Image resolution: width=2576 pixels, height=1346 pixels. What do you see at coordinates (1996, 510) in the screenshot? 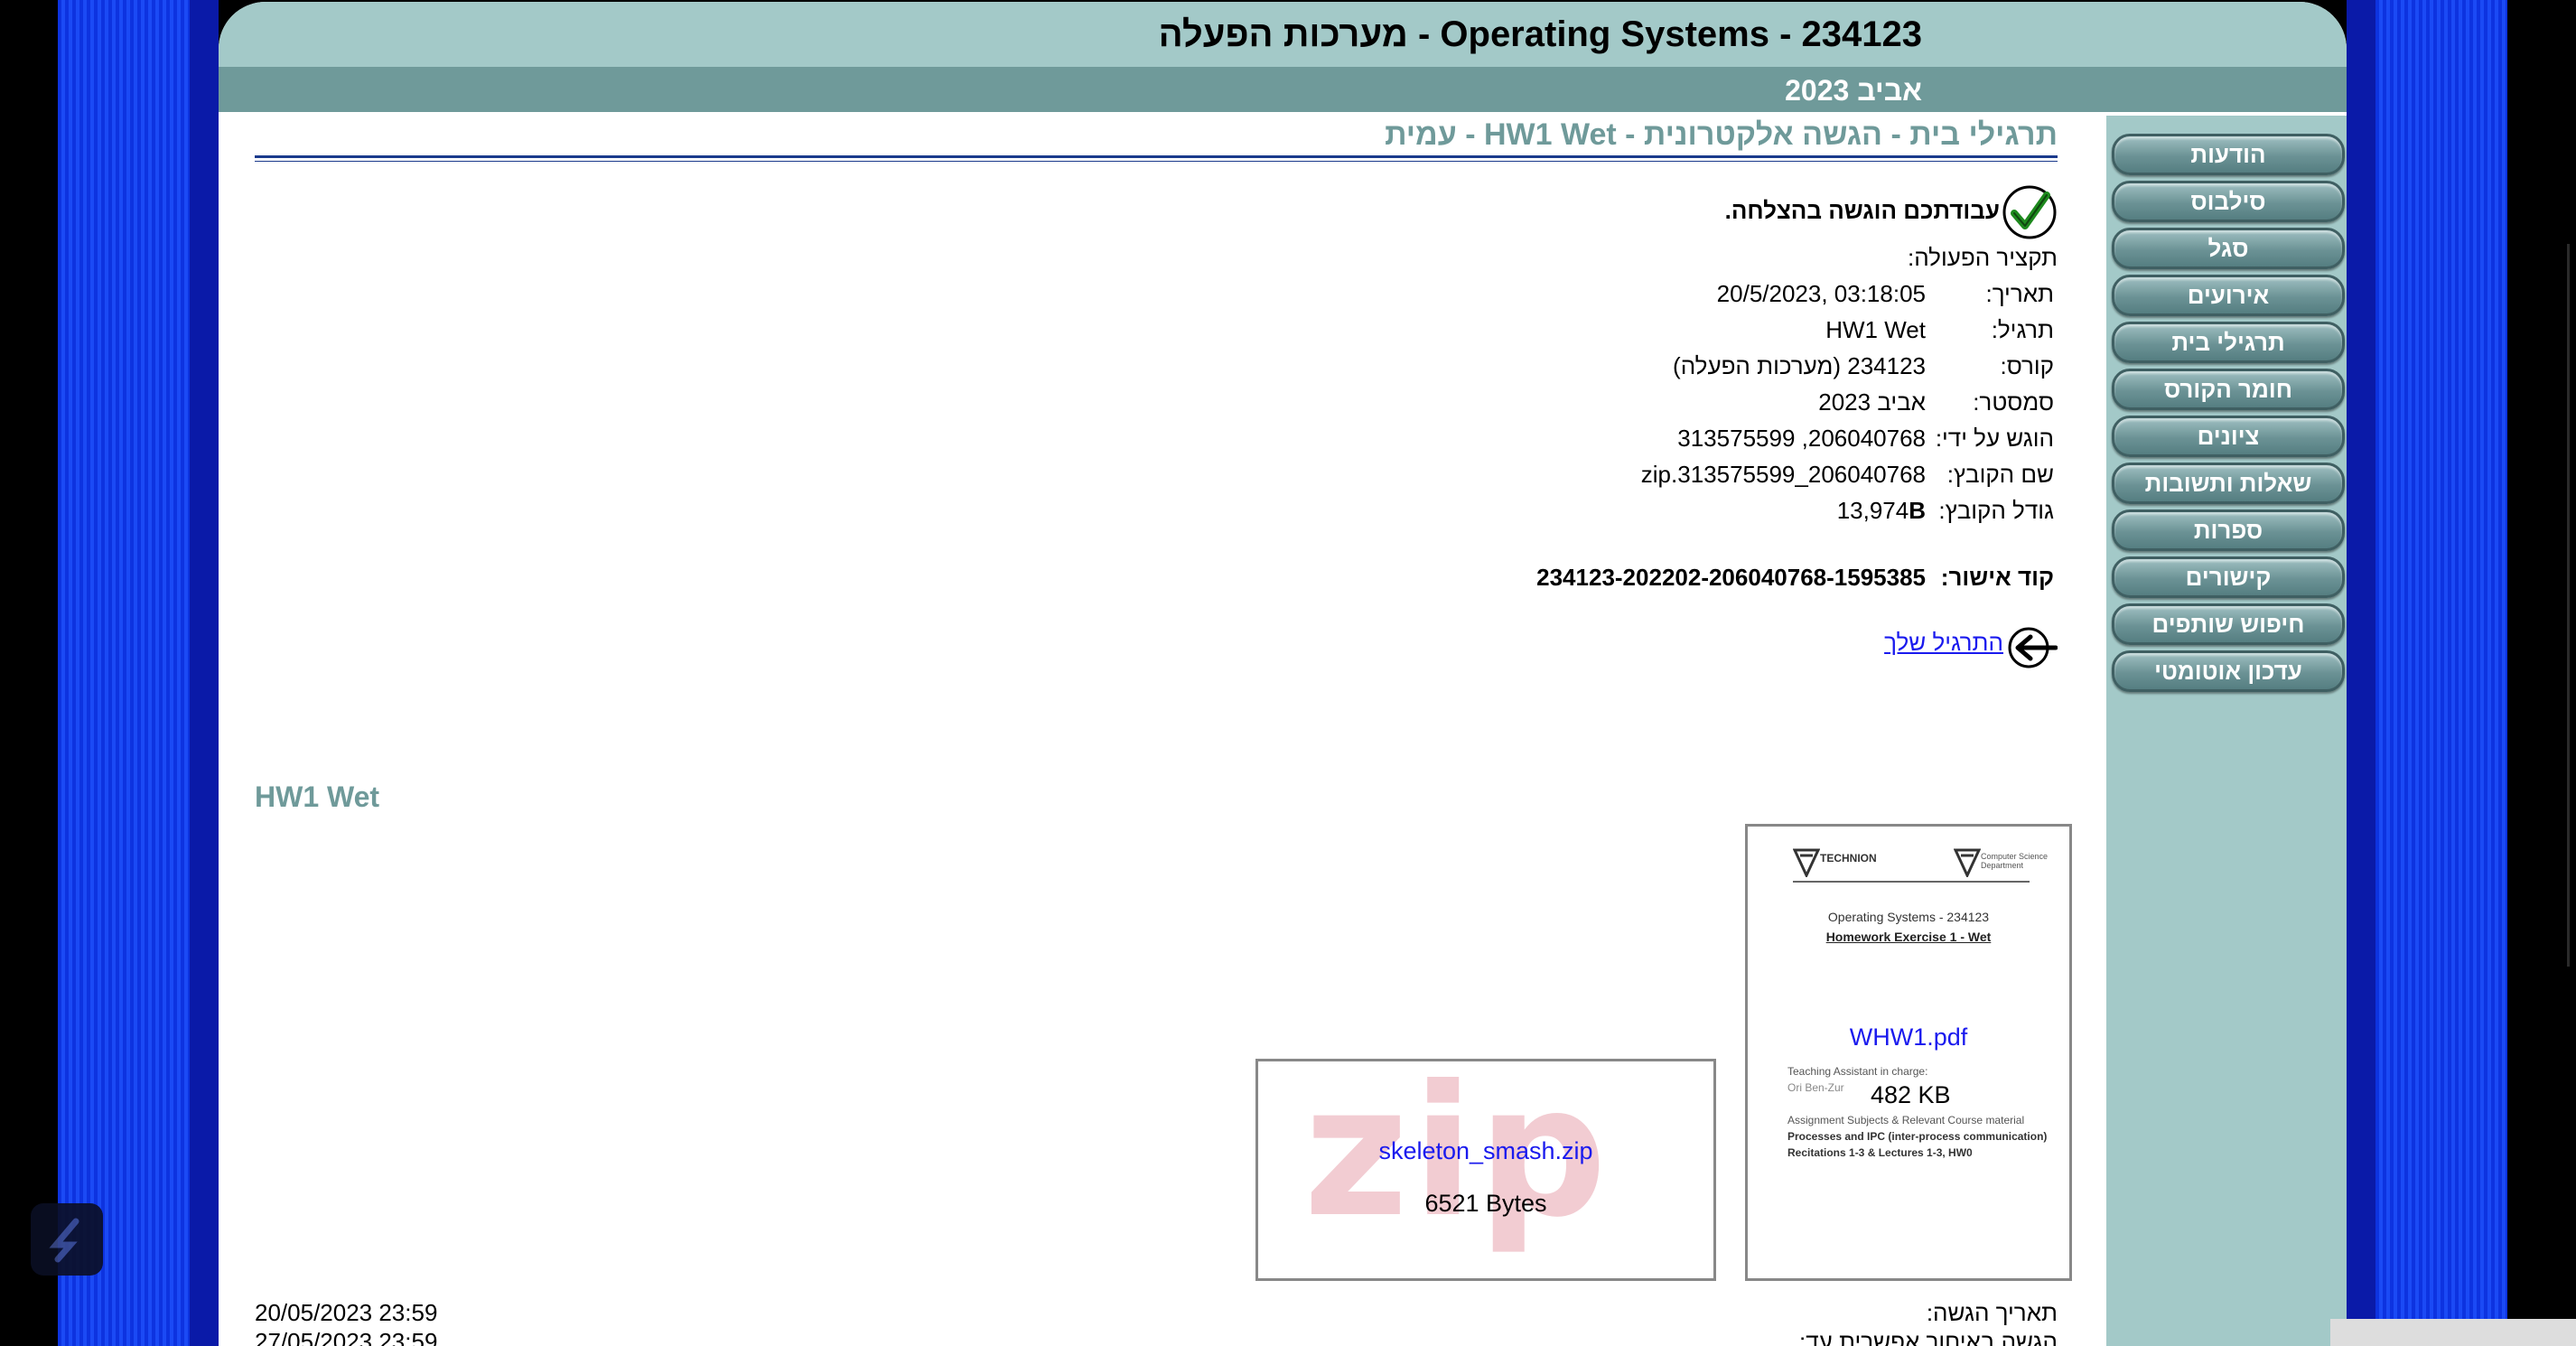
I see `info-label-file-size: גודל הקובץ:` at bounding box center [1996, 510].